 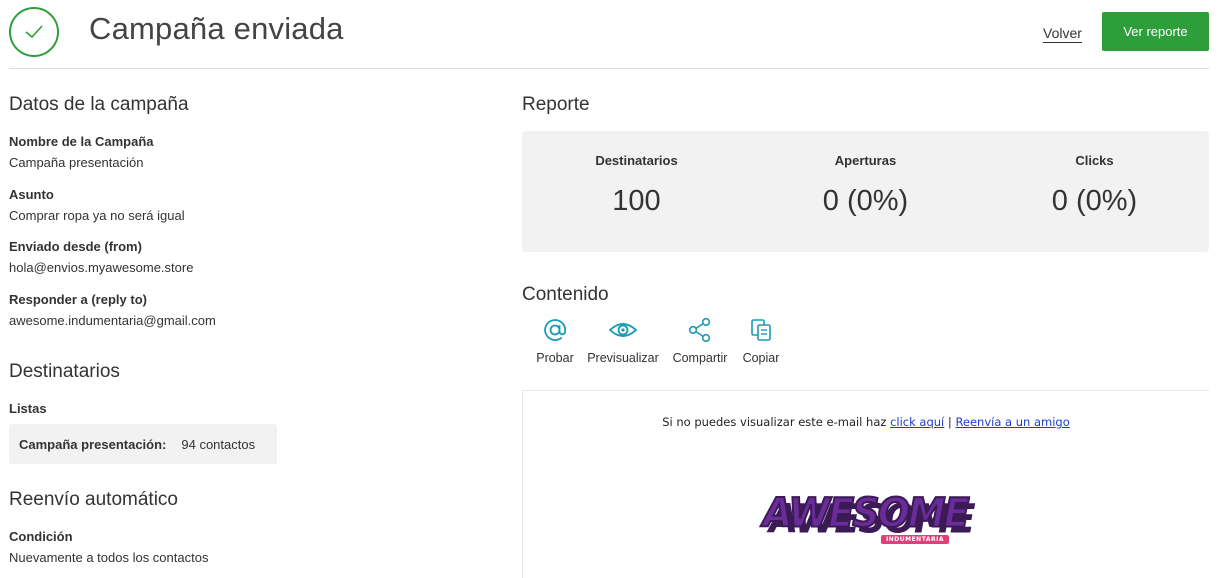 I want to click on condition-value: Nuevamente a todos los contactos, so click(x=109, y=557).